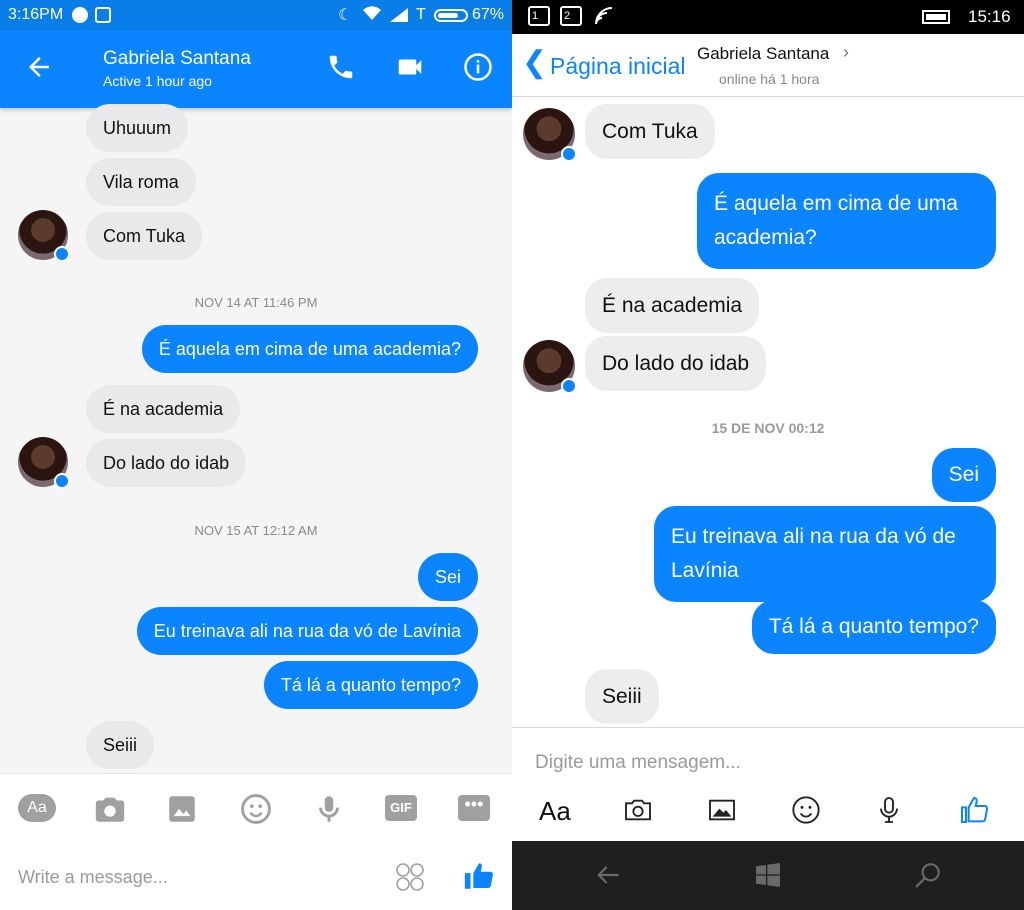  I want to click on back-chevron-icon: ❮, so click(534, 63).